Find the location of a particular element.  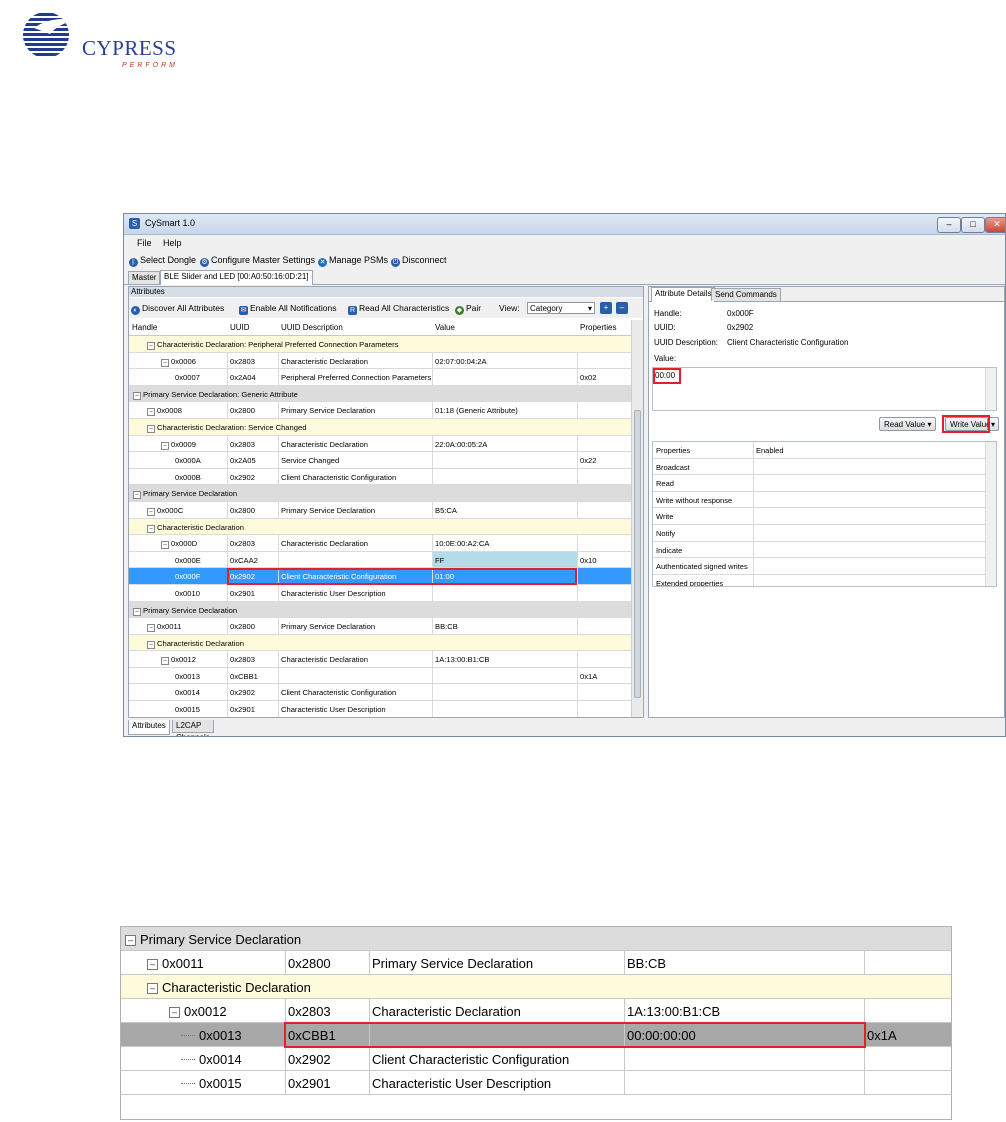

view-select: Category ▾ is located at coordinates (561, 308).